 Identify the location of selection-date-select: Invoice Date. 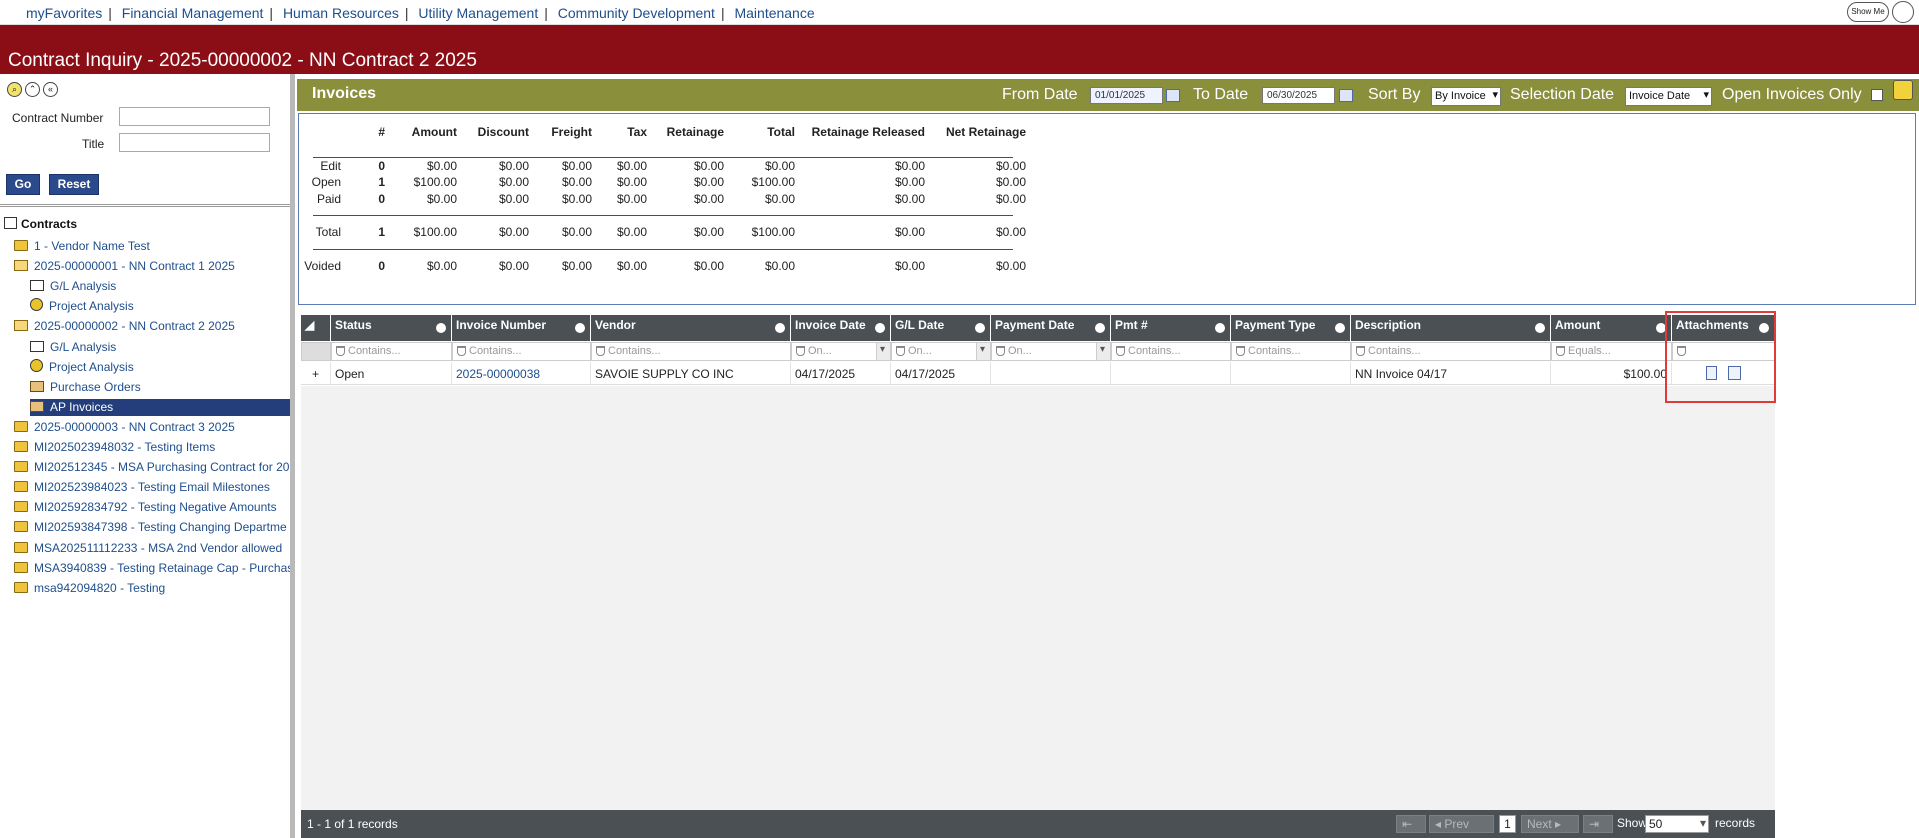
(1668, 96).